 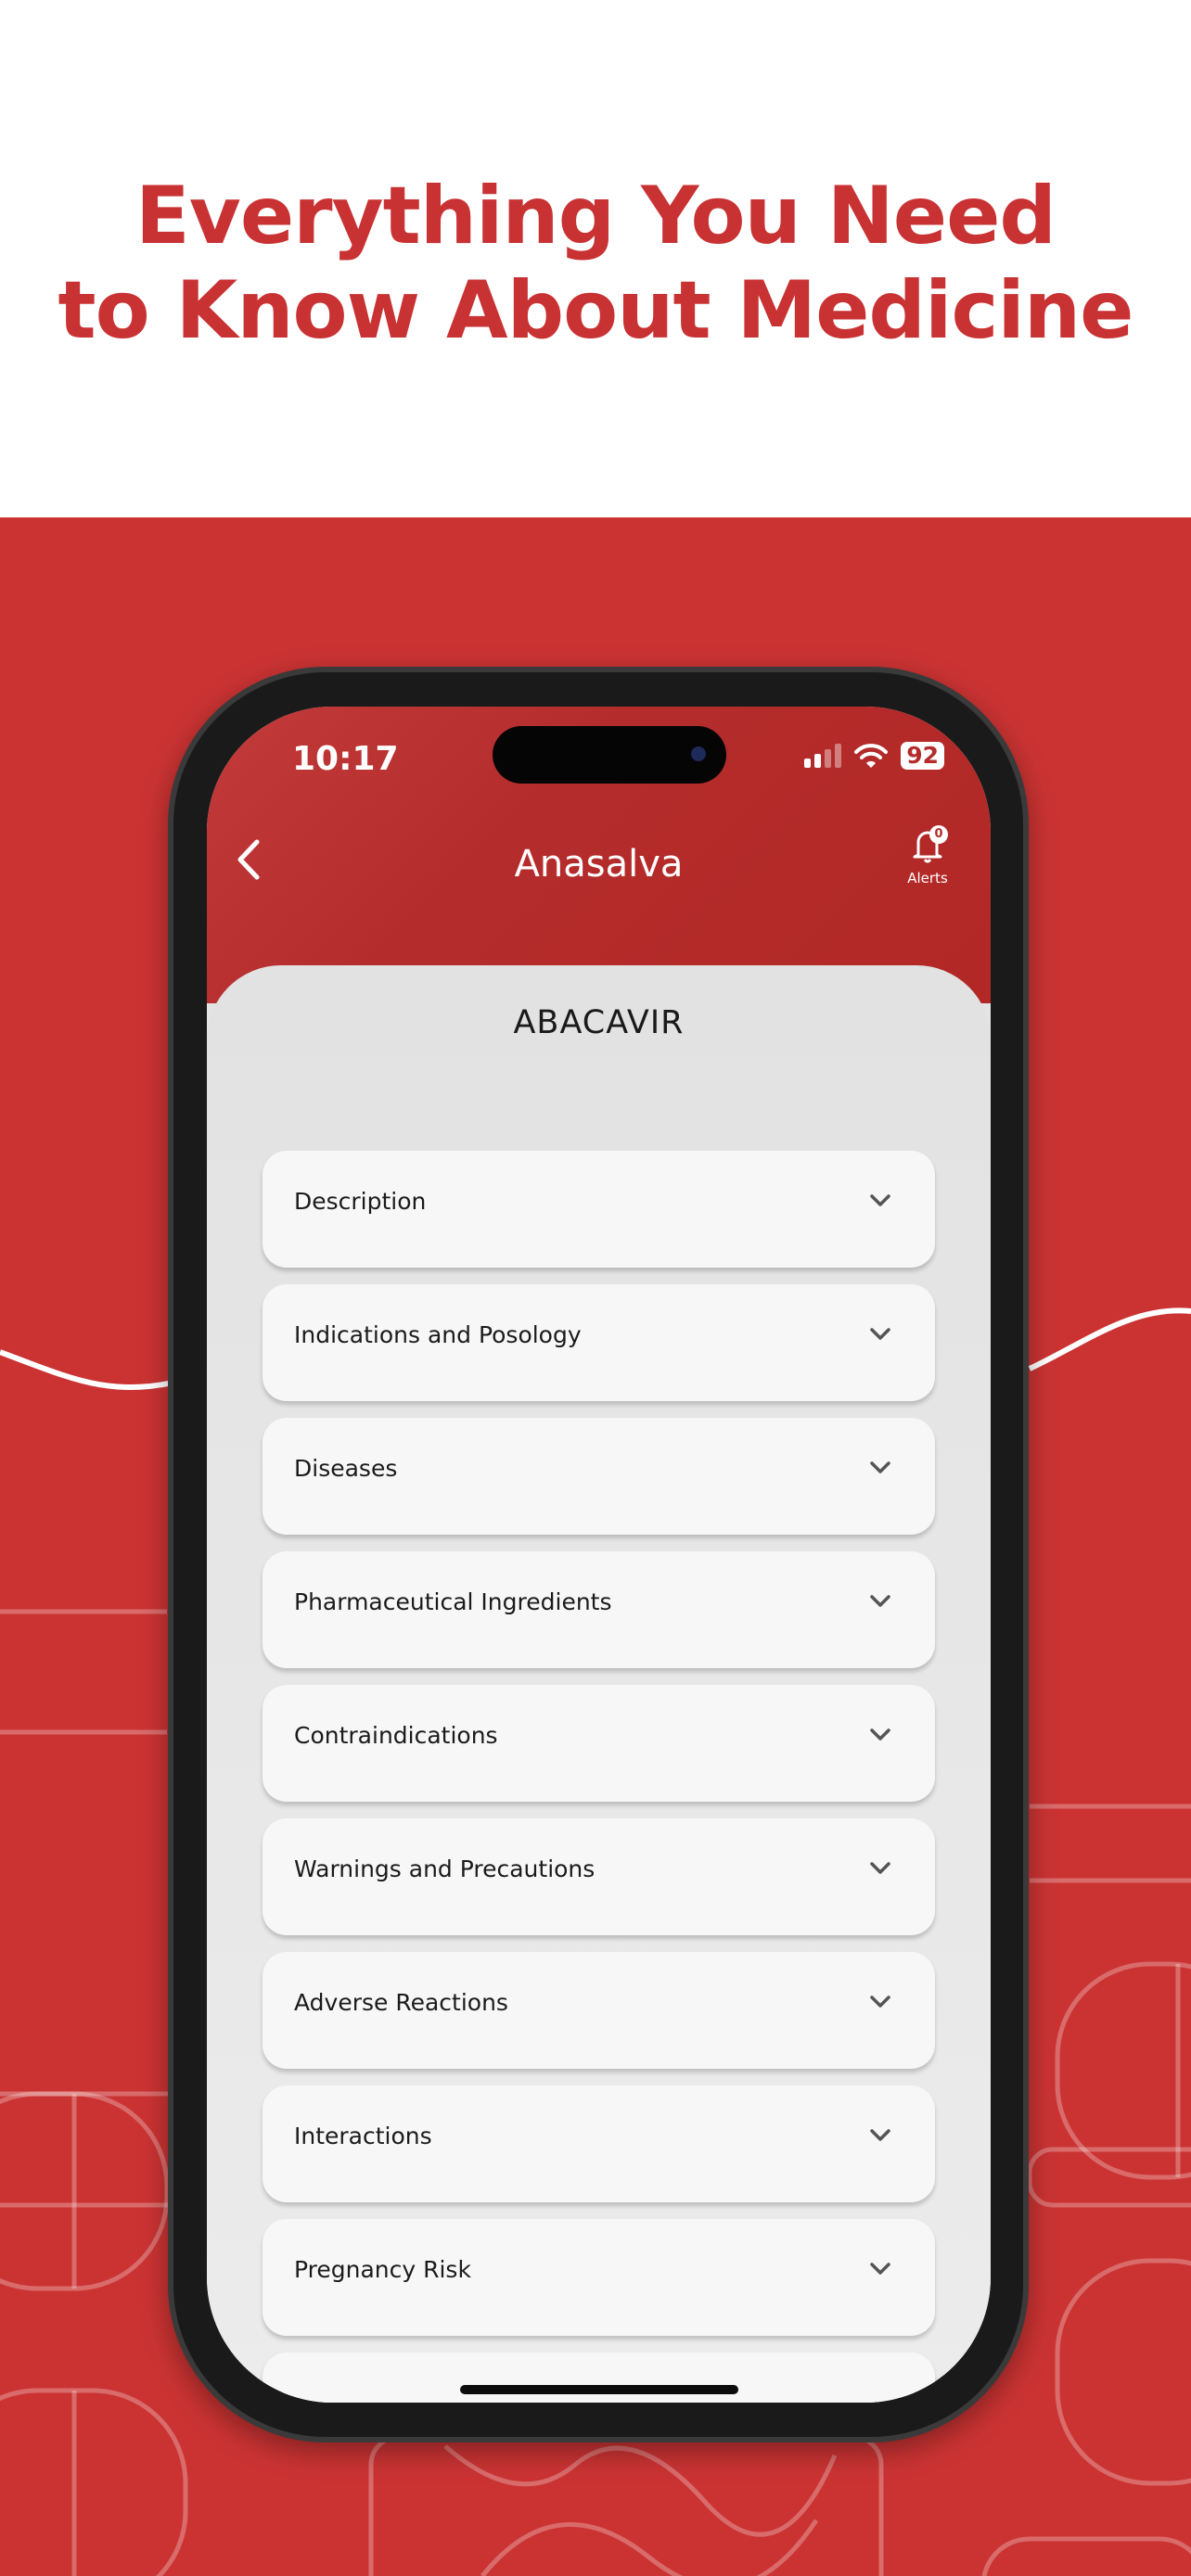 I want to click on accordion-item-label: Interactions, so click(x=363, y=2136).